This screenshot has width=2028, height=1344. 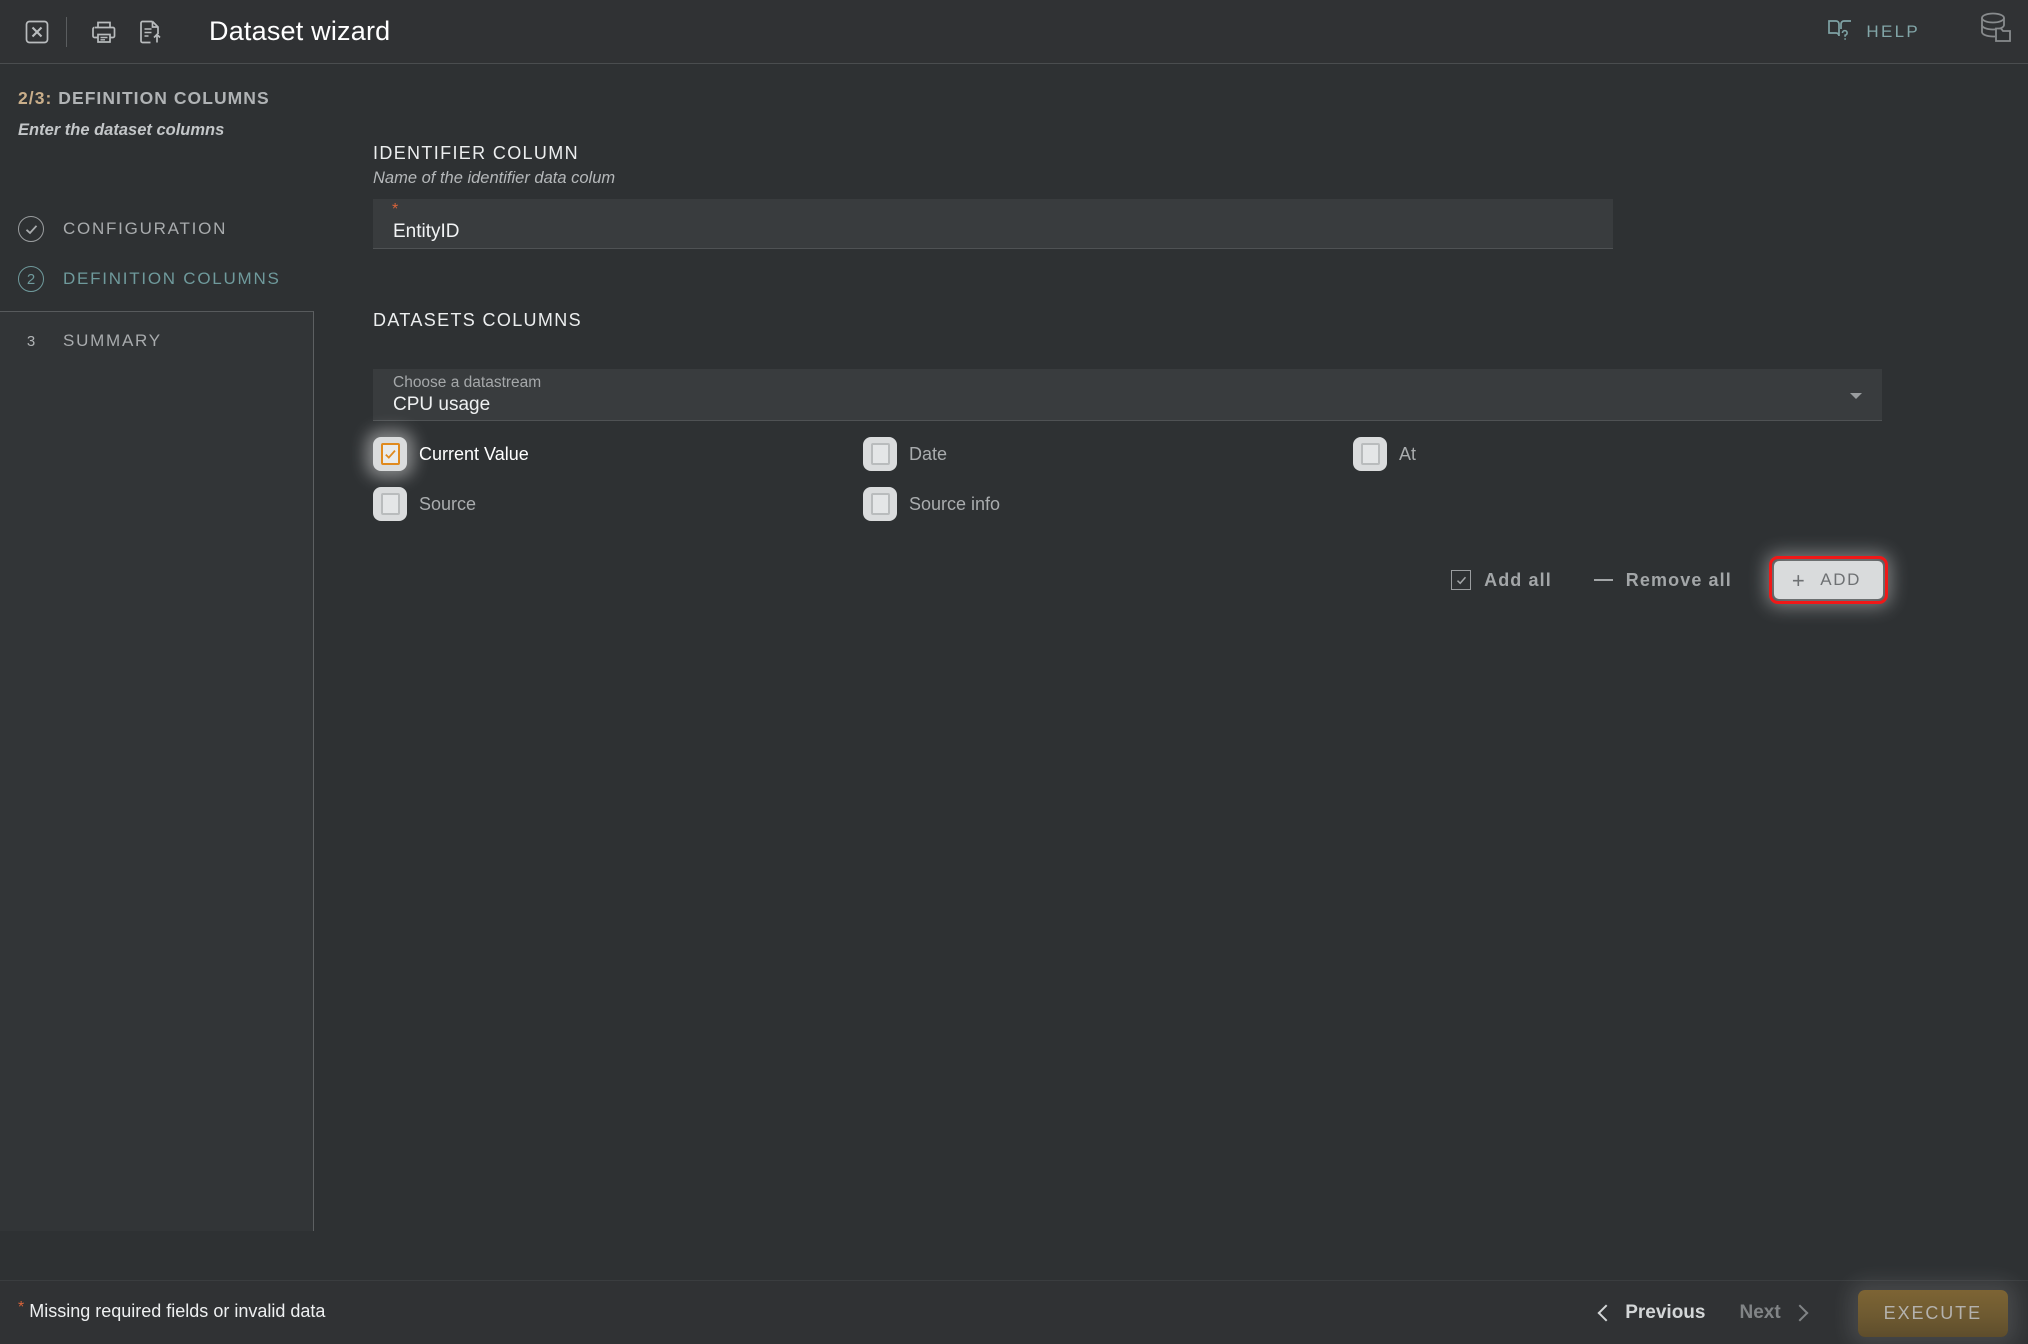 I want to click on header-divider, so click(x=66, y=31).